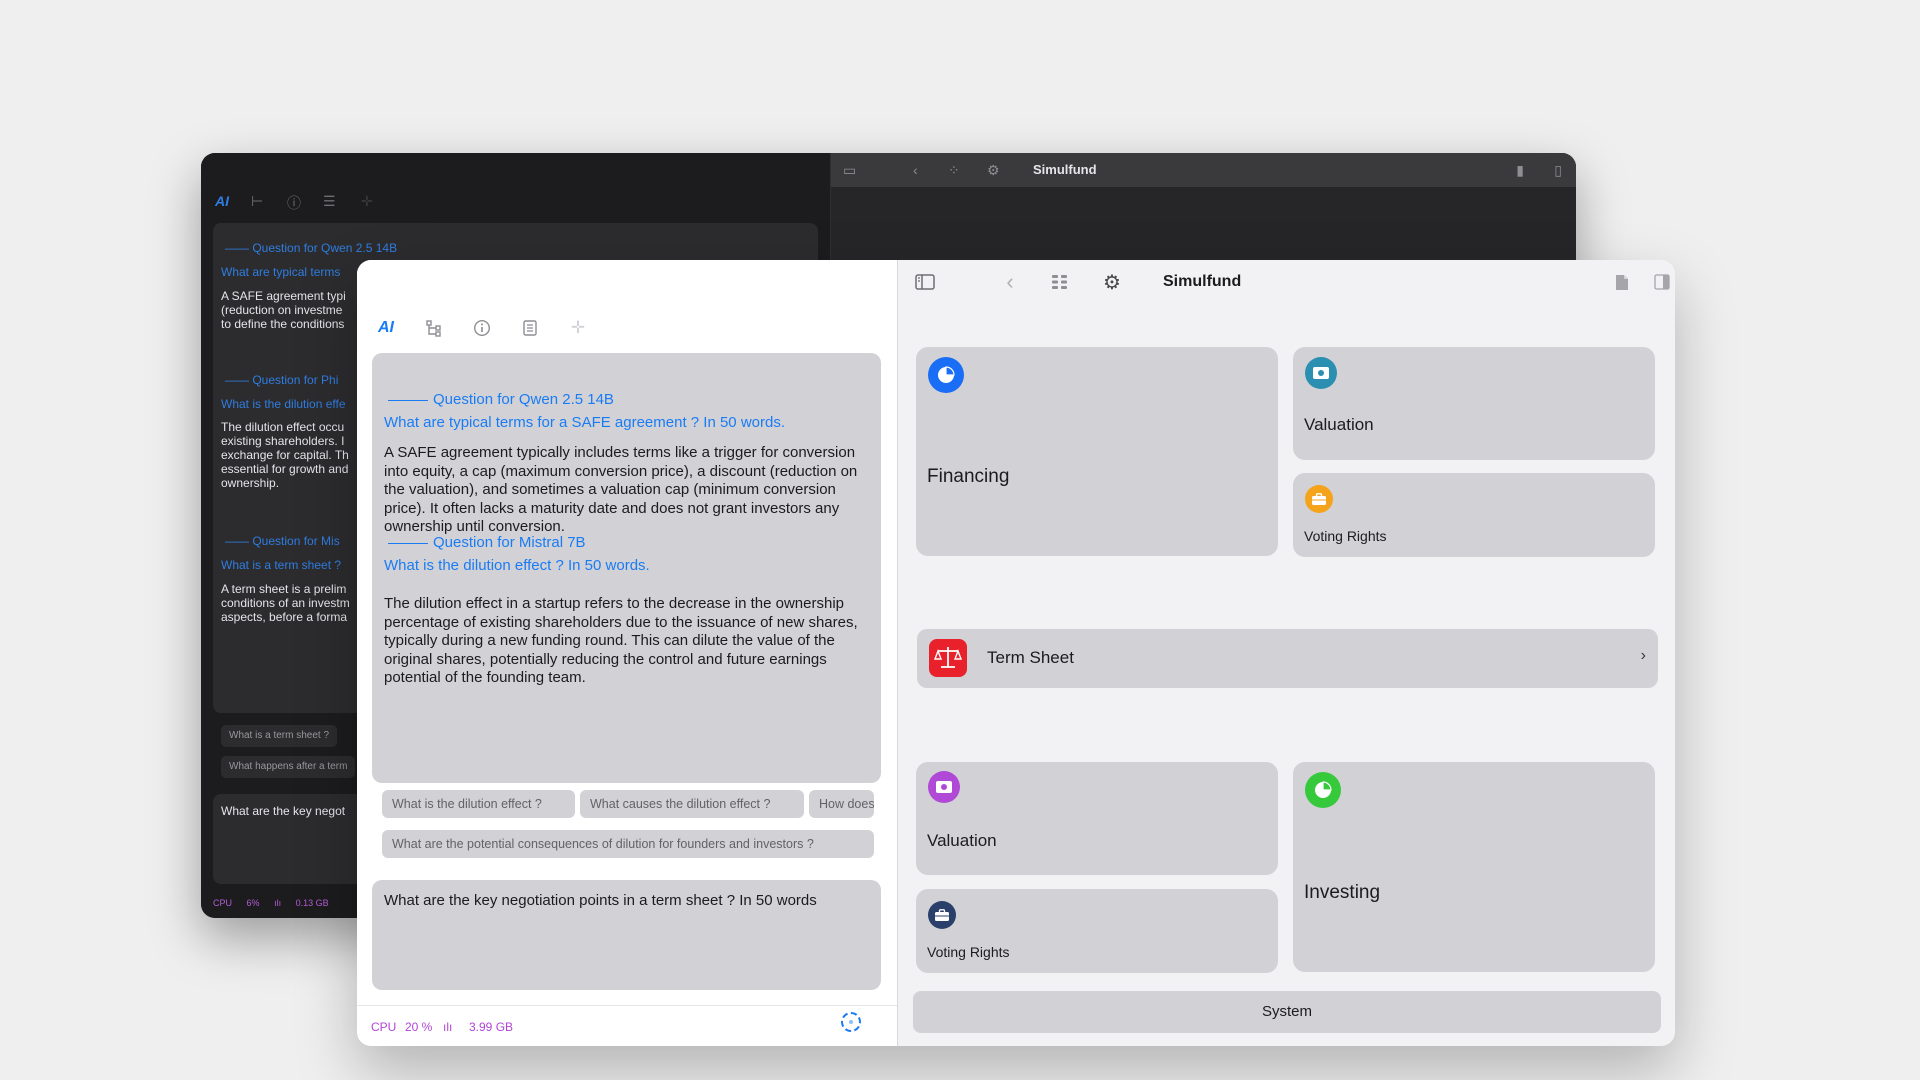  I want to click on sidebar-toggle-graphic, so click(925, 282).